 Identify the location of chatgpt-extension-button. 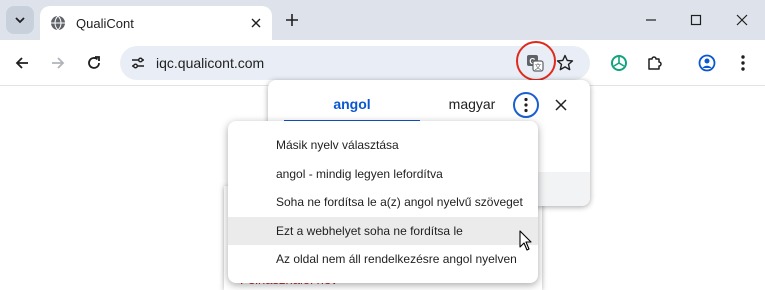
(619, 63).